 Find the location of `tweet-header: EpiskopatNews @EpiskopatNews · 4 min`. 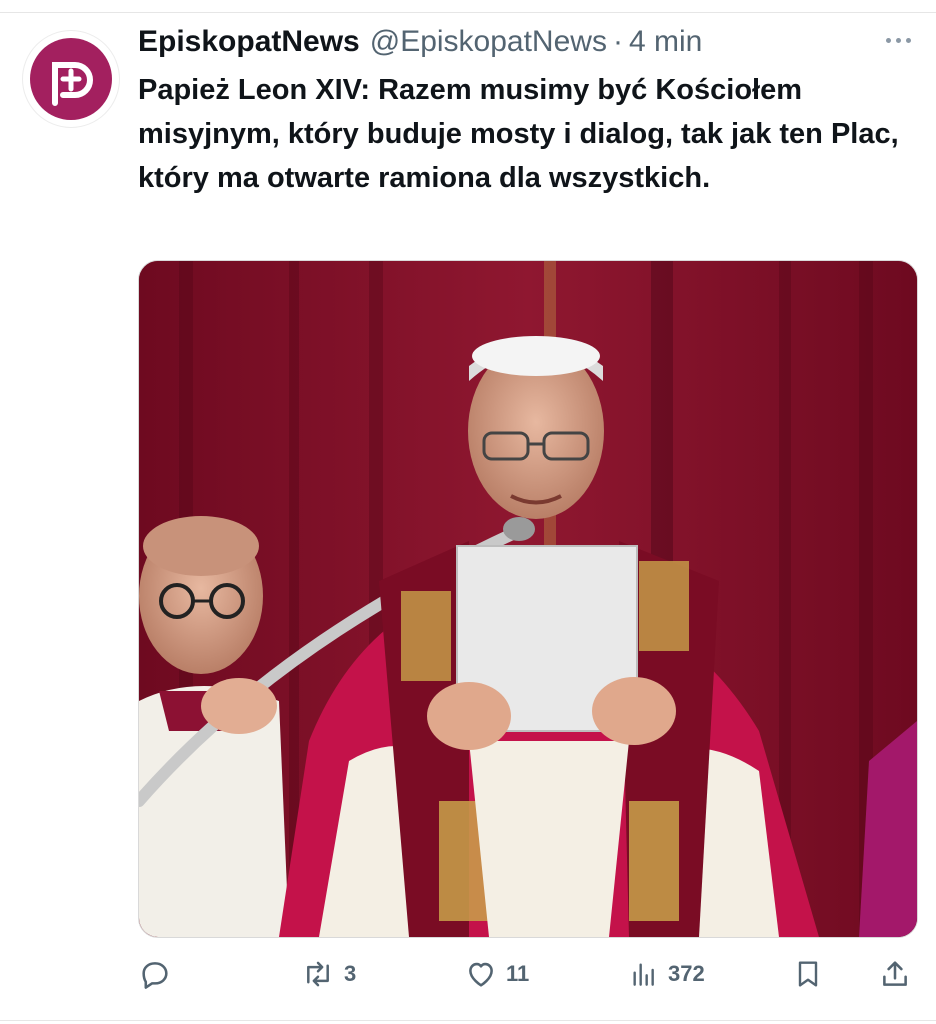

tweet-header: EpiskopatNews @EpiskopatNews · 4 min is located at coordinates (528, 42).